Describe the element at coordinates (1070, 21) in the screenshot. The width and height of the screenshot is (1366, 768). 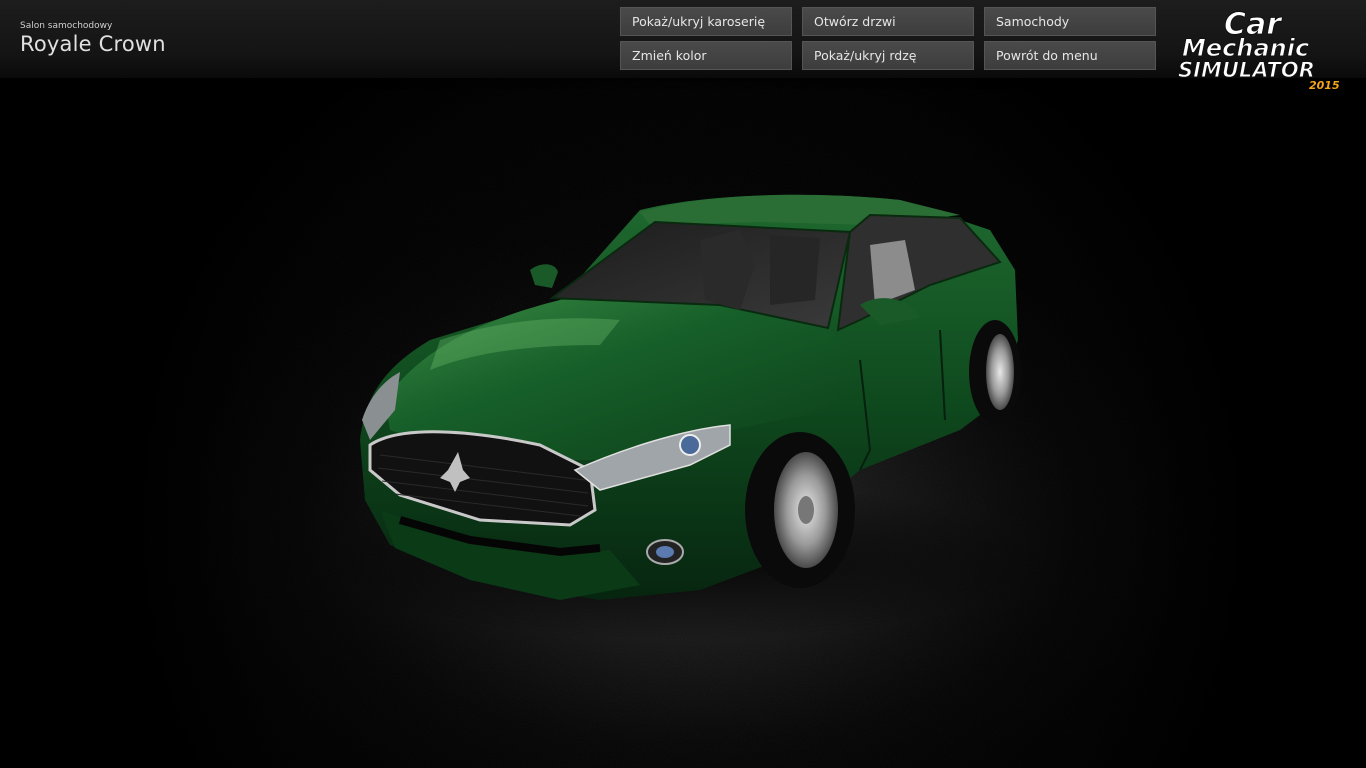
I see `cars-button: Samochody` at that location.